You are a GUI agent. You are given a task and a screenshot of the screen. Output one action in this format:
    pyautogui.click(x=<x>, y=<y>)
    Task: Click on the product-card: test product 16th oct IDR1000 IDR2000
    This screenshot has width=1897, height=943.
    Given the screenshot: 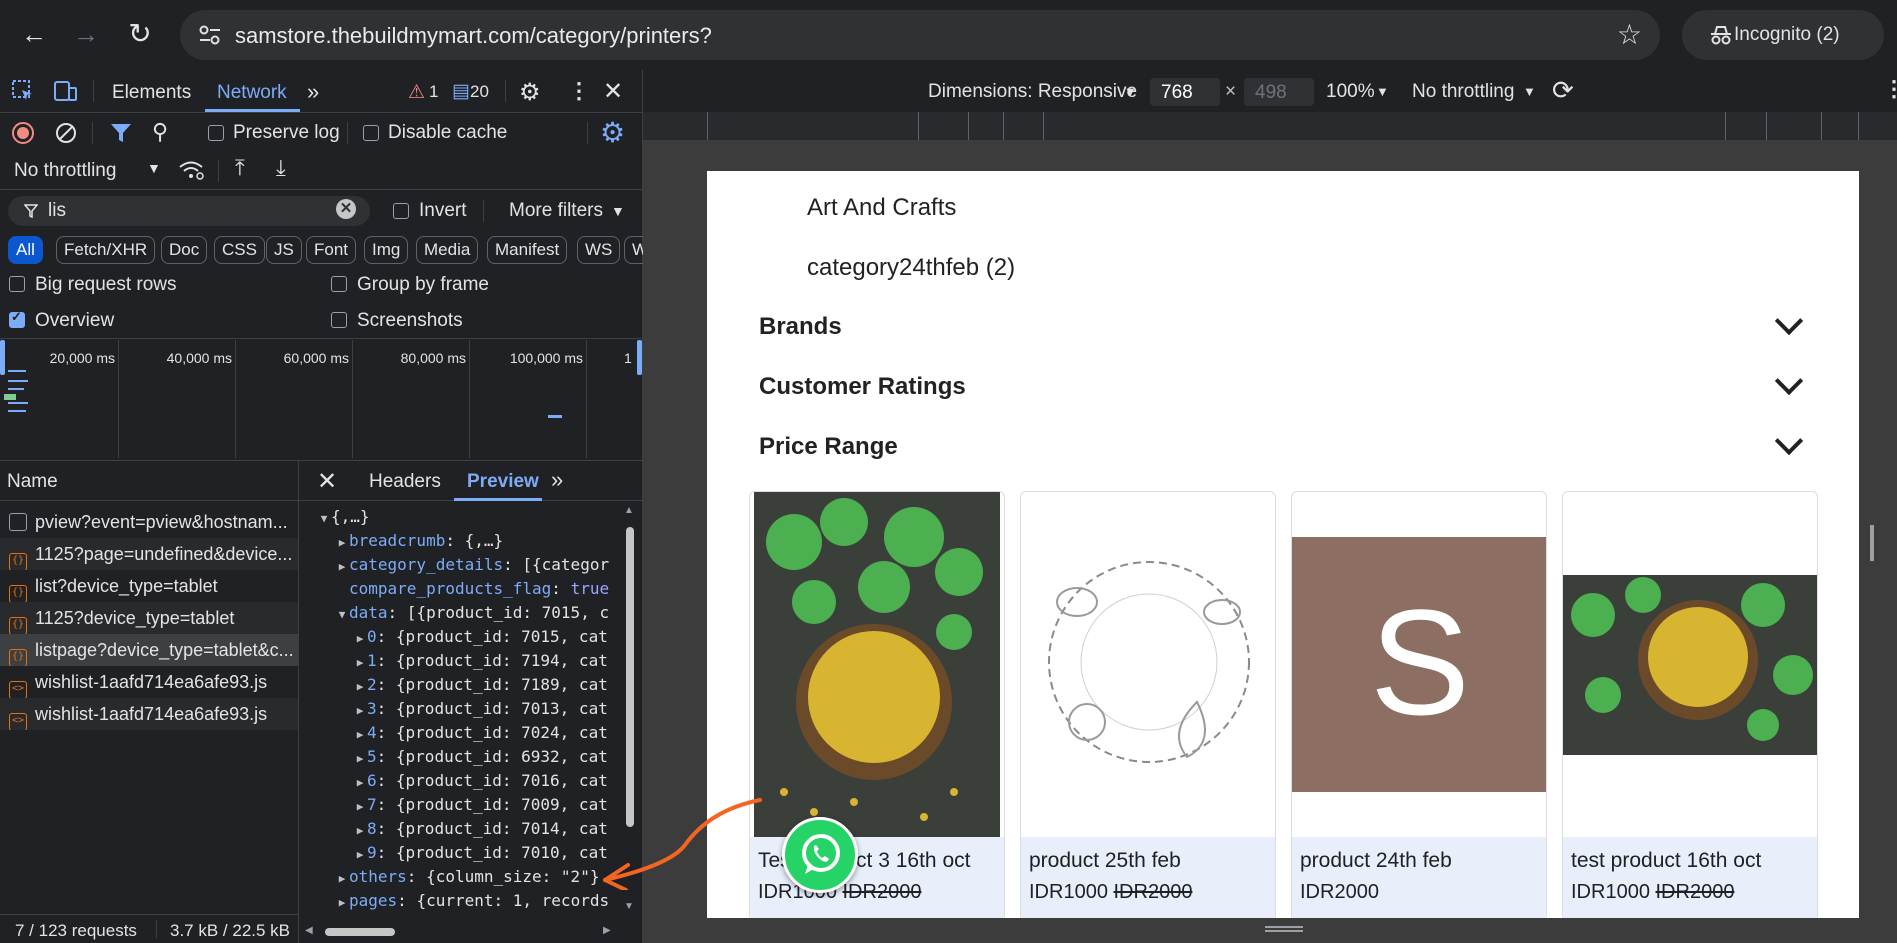 What is the action you would take?
    pyautogui.click(x=1690, y=704)
    